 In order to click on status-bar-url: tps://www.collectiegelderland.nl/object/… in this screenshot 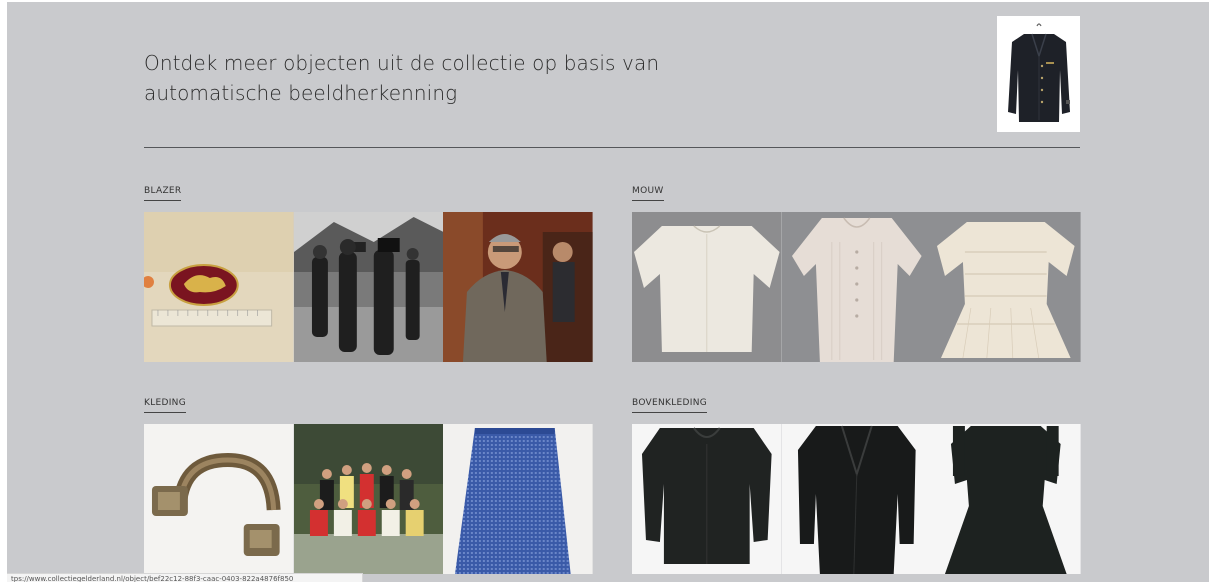, I will do `click(185, 577)`.